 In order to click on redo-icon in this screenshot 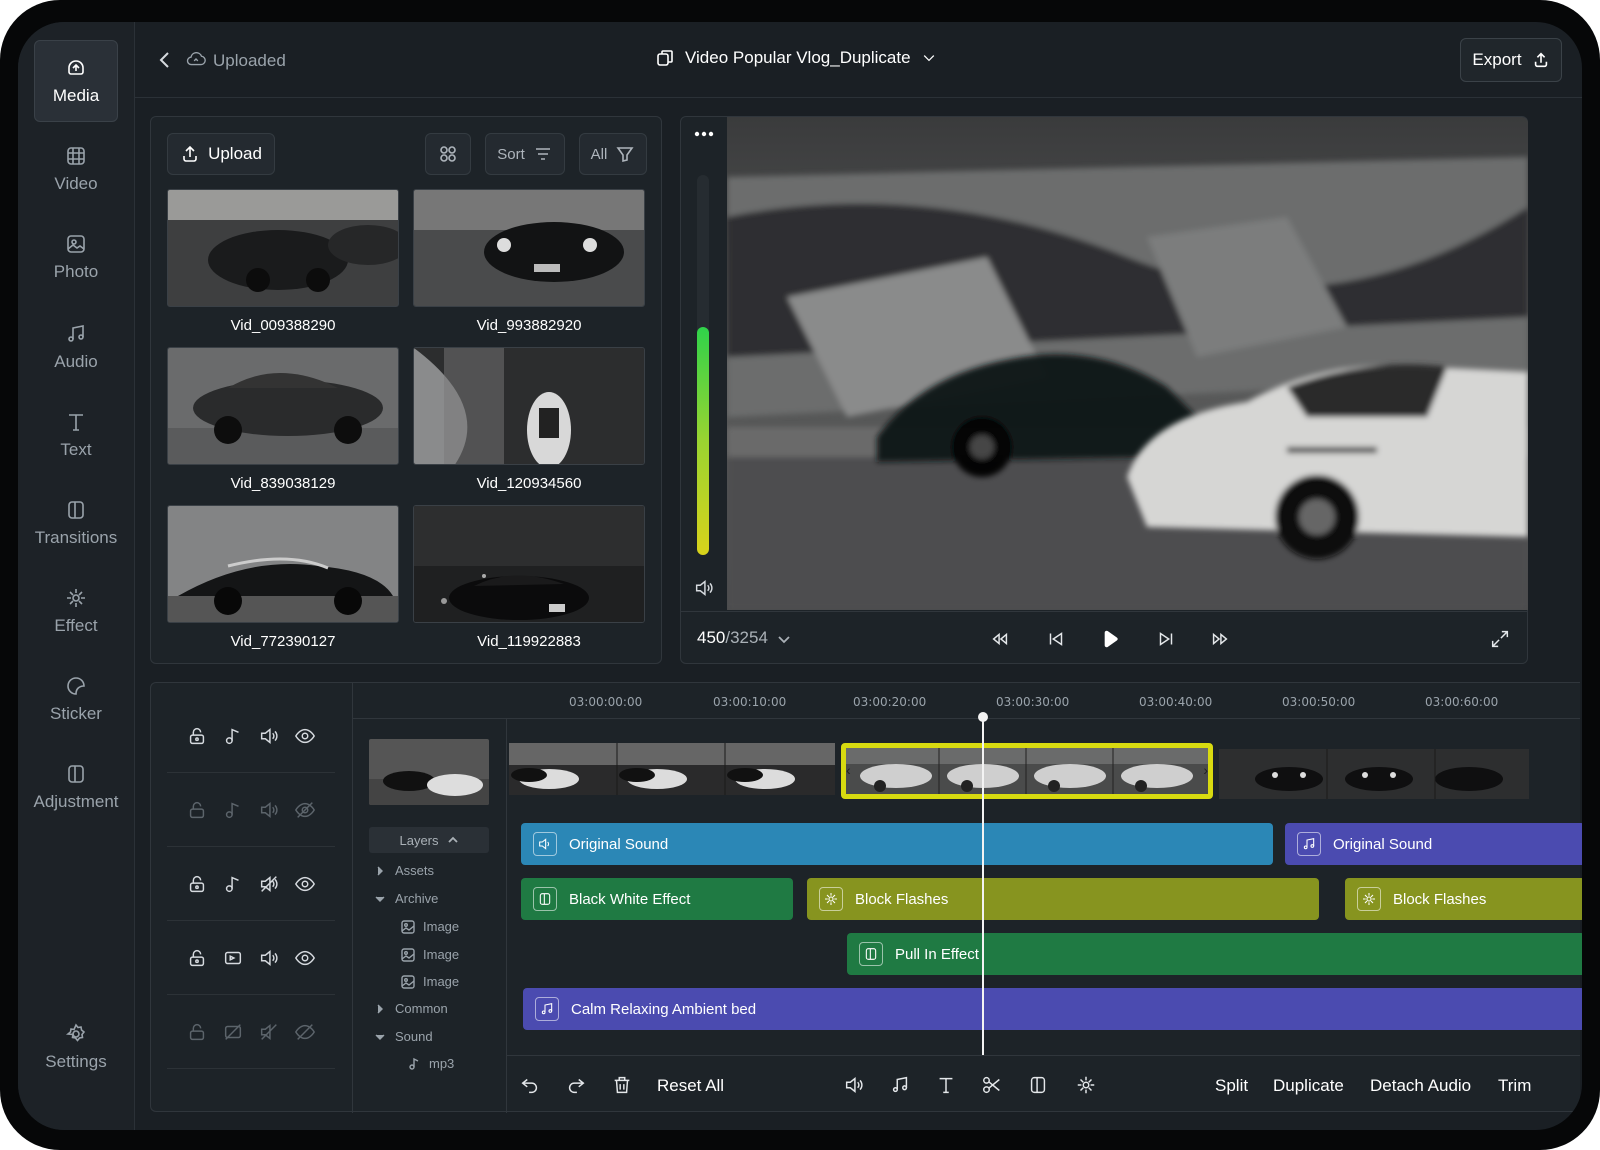, I will do `click(576, 1085)`.